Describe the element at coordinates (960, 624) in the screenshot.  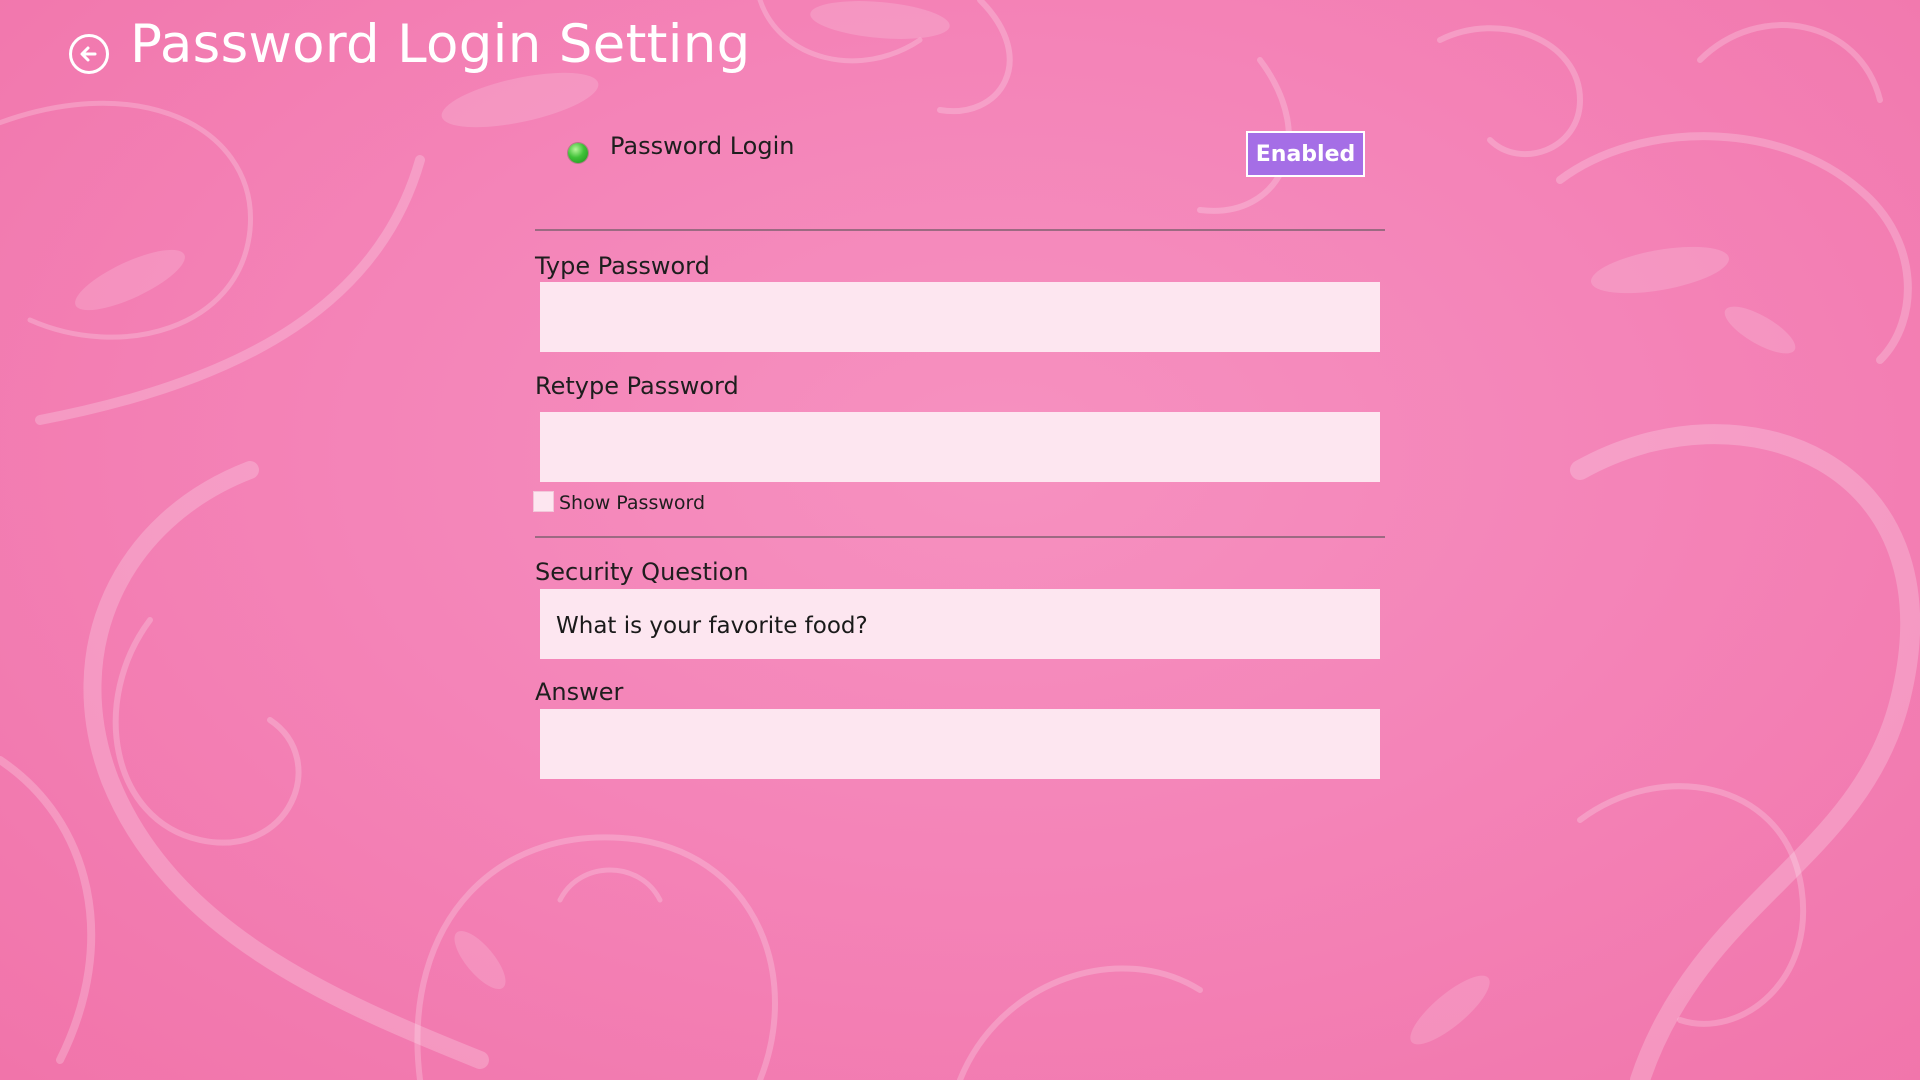
I see `security-question-input` at that location.